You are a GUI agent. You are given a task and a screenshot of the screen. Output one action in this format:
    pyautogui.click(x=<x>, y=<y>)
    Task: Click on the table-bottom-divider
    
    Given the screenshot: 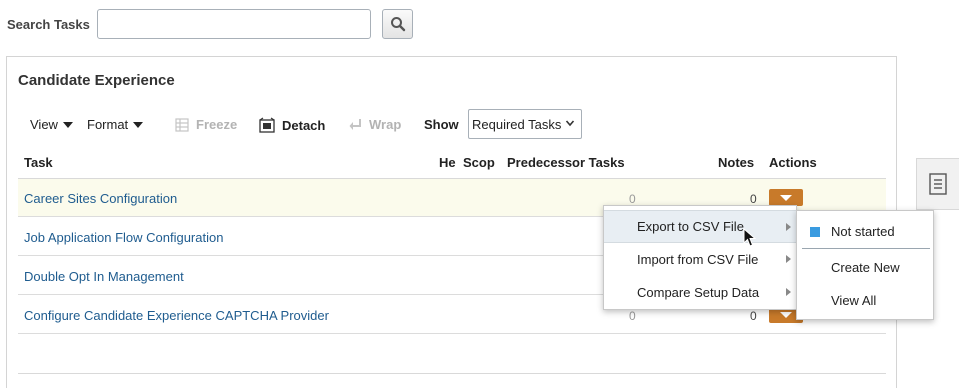 What is the action you would take?
    pyautogui.click(x=452, y=373)
    